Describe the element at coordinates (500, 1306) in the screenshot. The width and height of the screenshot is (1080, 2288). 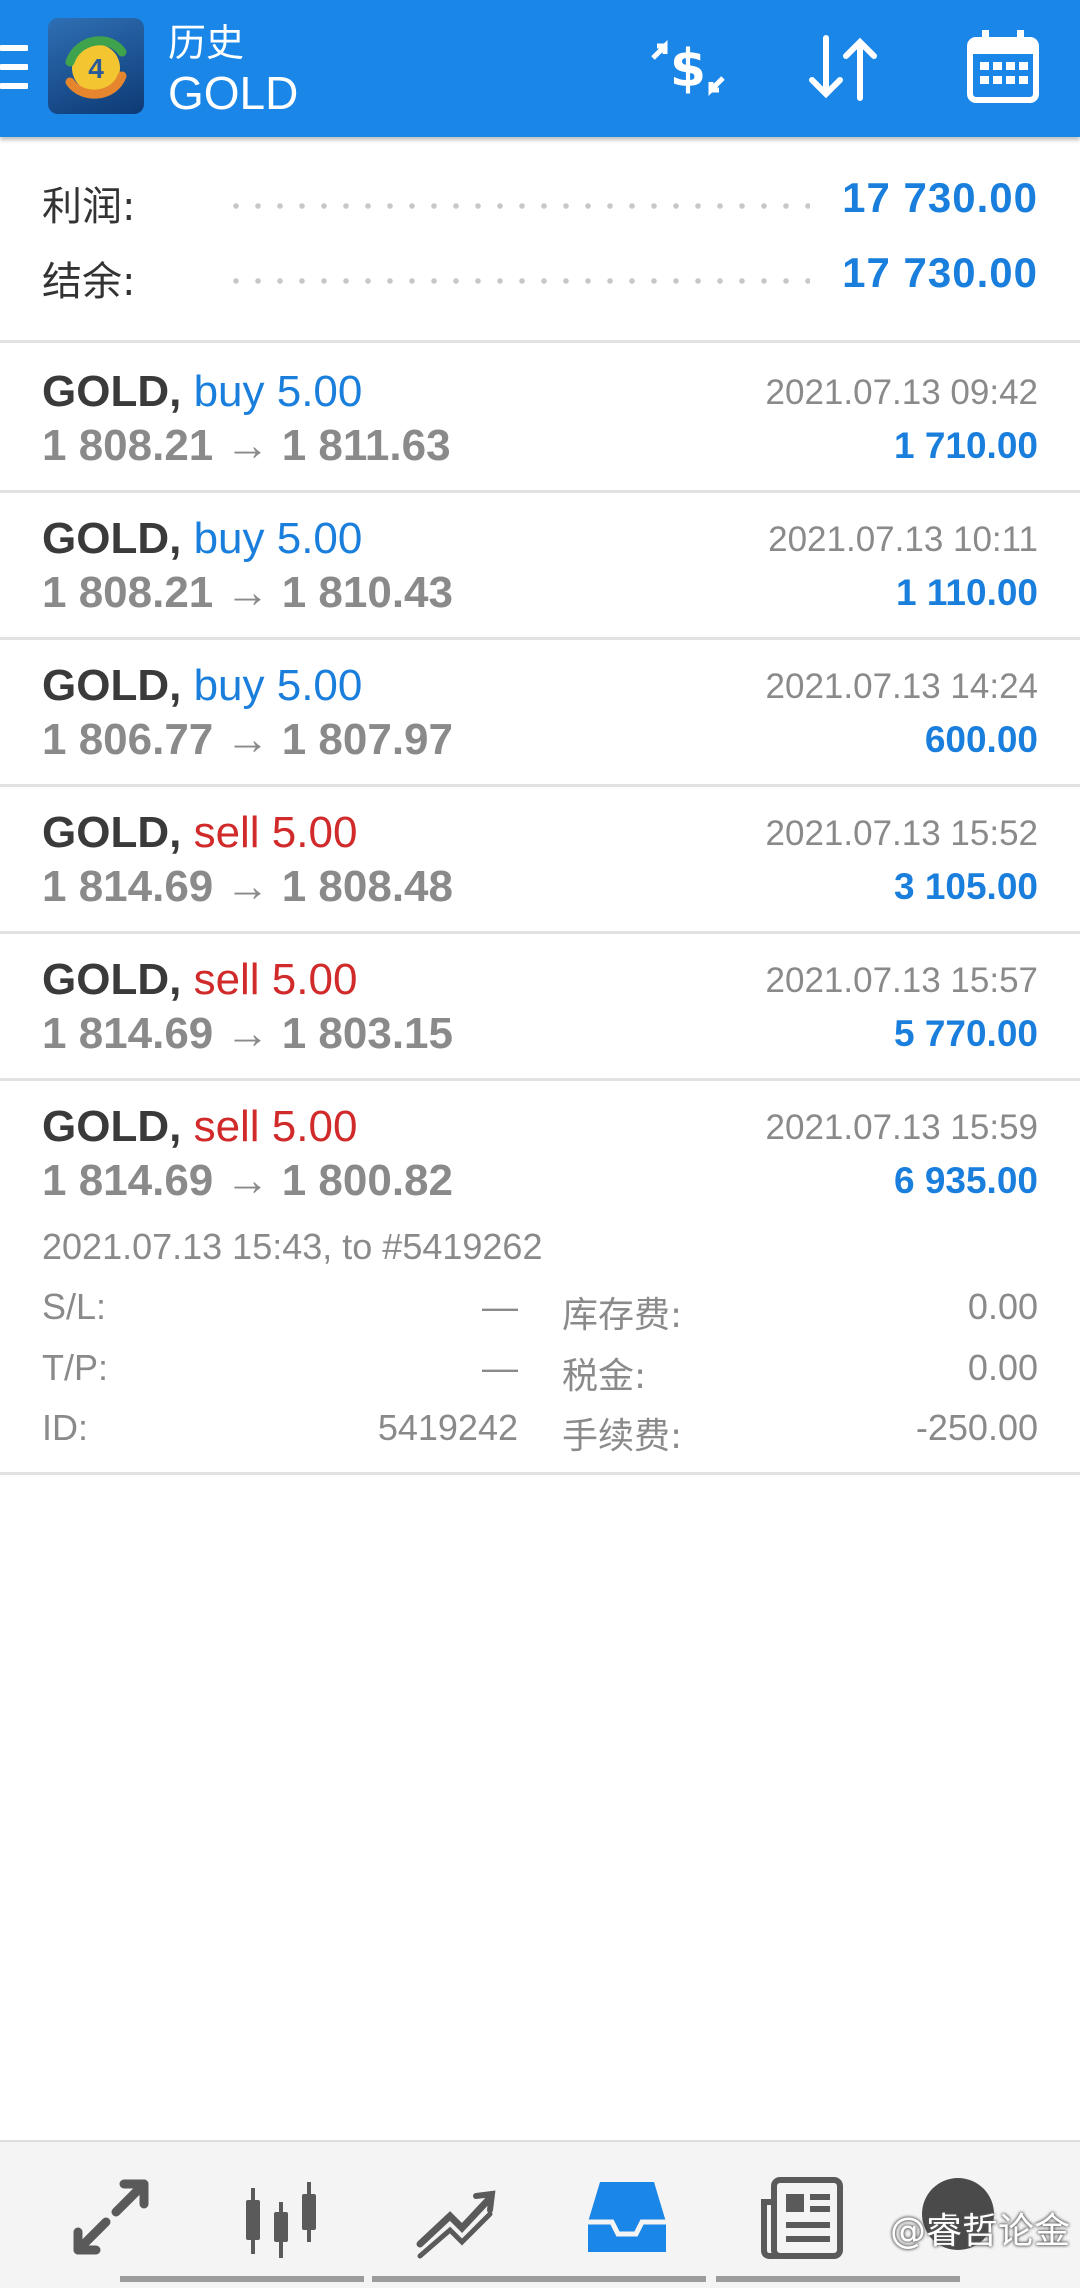
I see `sl-value: —` at that location.